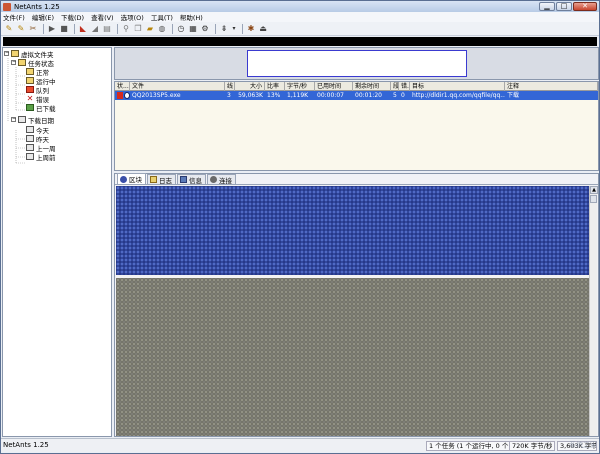 This screenshot has width=600, height=454. I want to click on move-down-icon: ◢, so click(95, 29).